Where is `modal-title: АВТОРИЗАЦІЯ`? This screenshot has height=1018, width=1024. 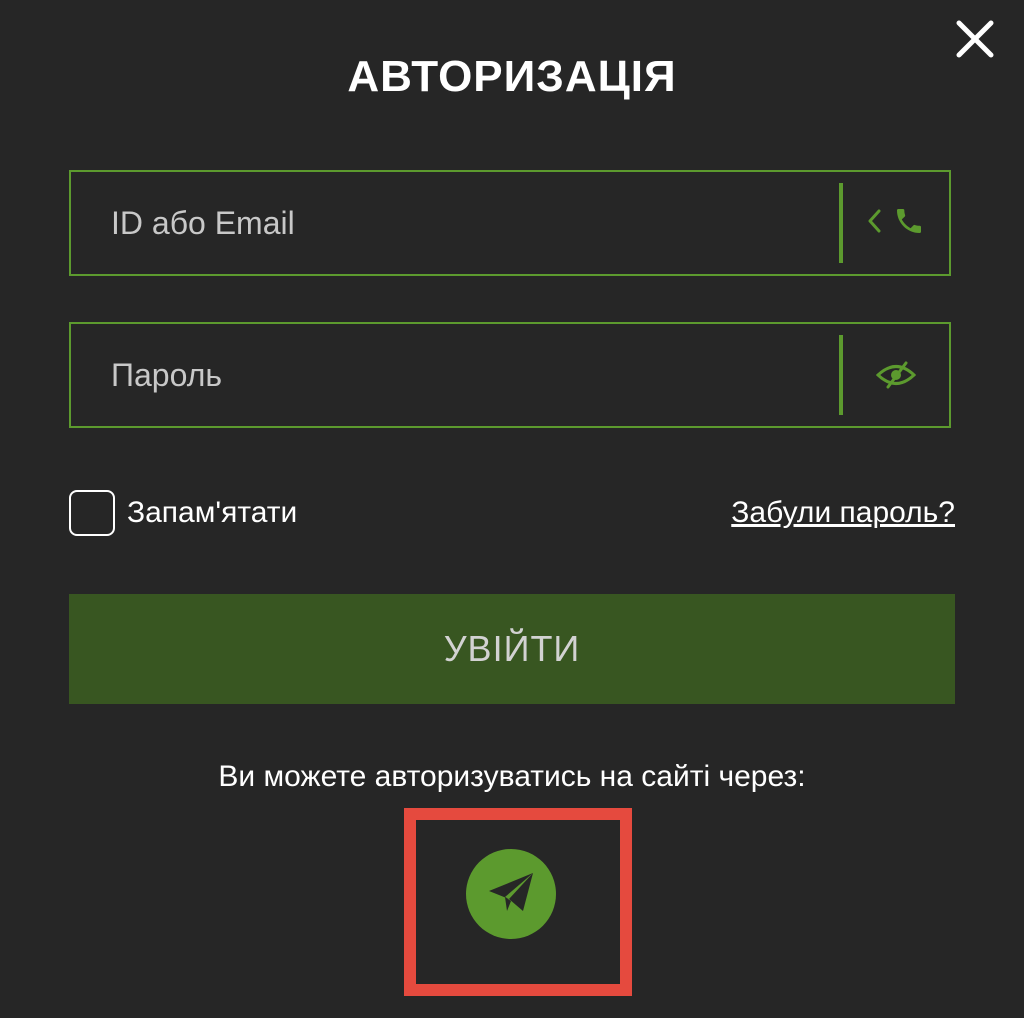 modal-title: АВТОРИЗАЦІЯ is located at coordinates (512, 76).